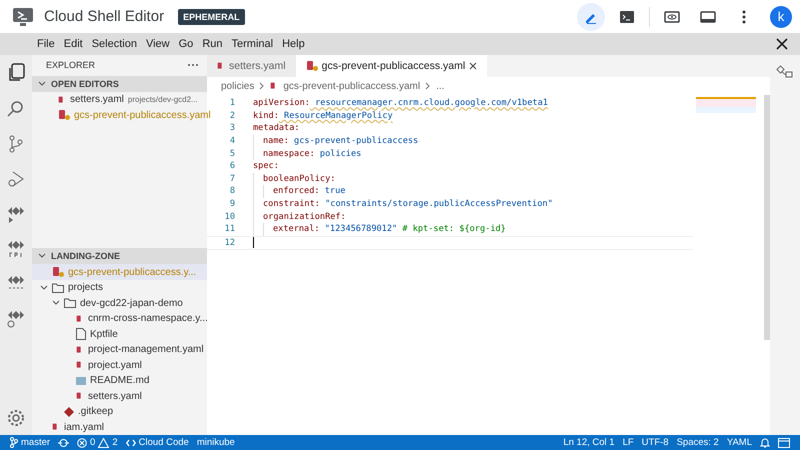 This screenshot has height=450, width=800. Describe the element at coordinates (104, 16) in the screenshot. I see `app-title: Cloud Shell Editor` at that location.